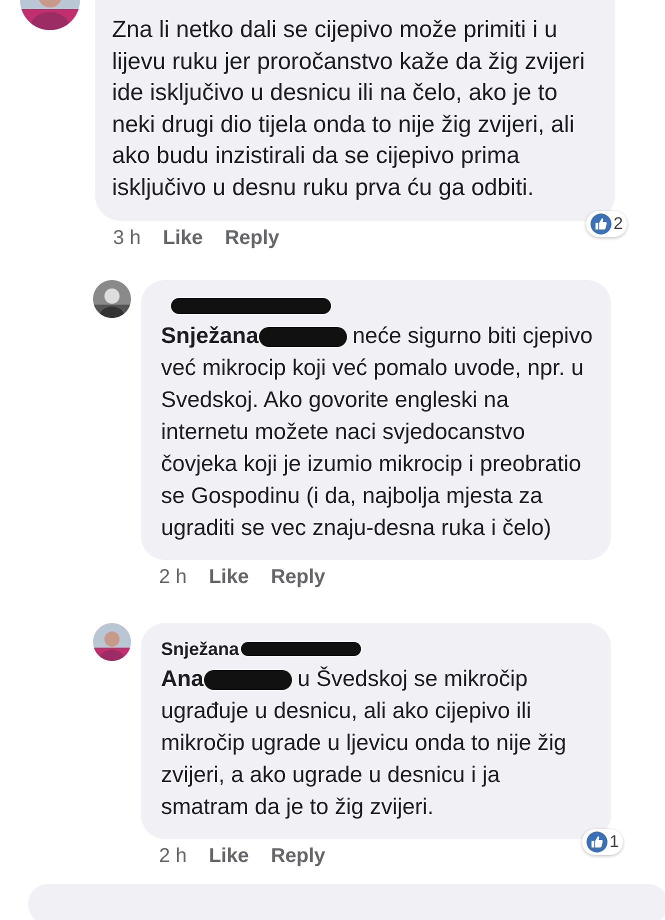 The height and width of the screenshot is (920, 665). I want to click on author-name: Snježana, so click(200, 649).